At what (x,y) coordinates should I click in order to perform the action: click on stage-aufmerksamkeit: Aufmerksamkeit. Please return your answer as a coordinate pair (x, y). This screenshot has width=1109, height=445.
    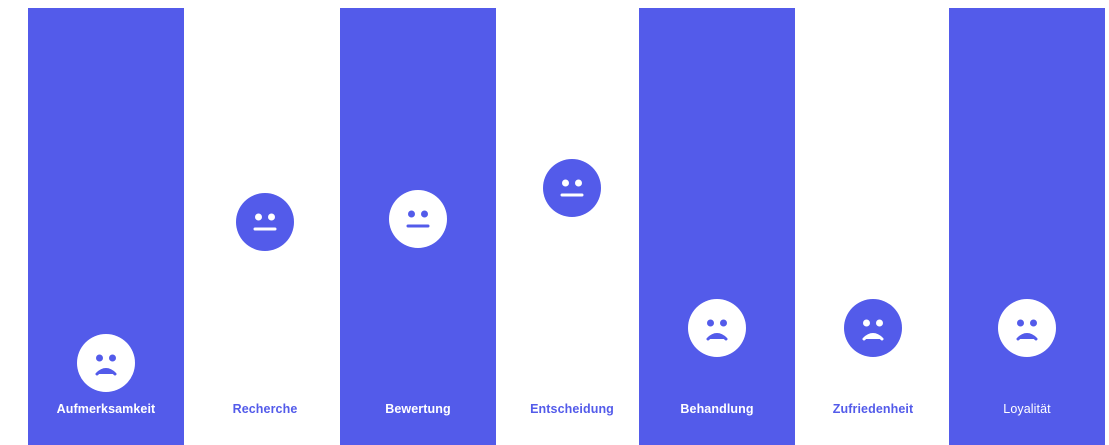
    Looking at the image, I should click on (106, 226).